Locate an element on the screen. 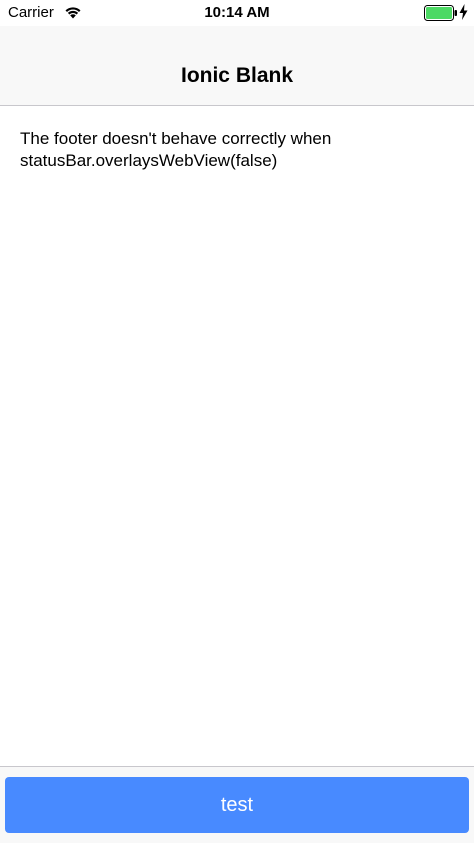 Image resolution: width=474 pixels, height=843 pixels. test-button: test is located at coordinates (237, 805).